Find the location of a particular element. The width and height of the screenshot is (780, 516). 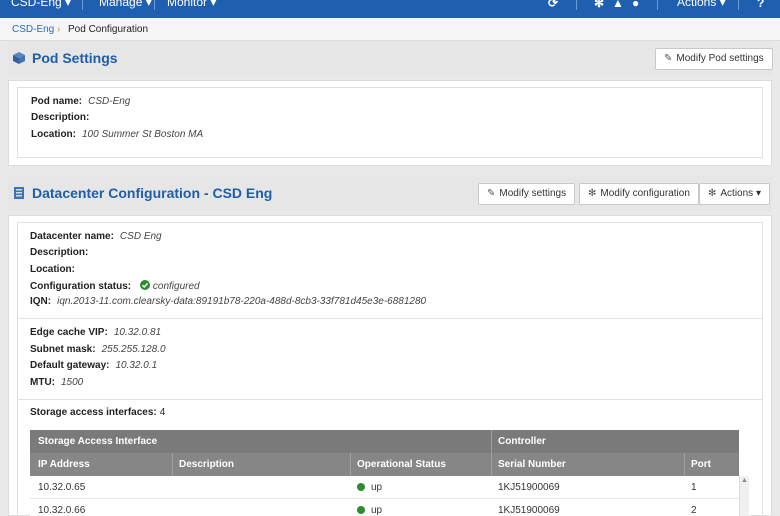

column-header-port: Port is located at coordinates (701, 464).